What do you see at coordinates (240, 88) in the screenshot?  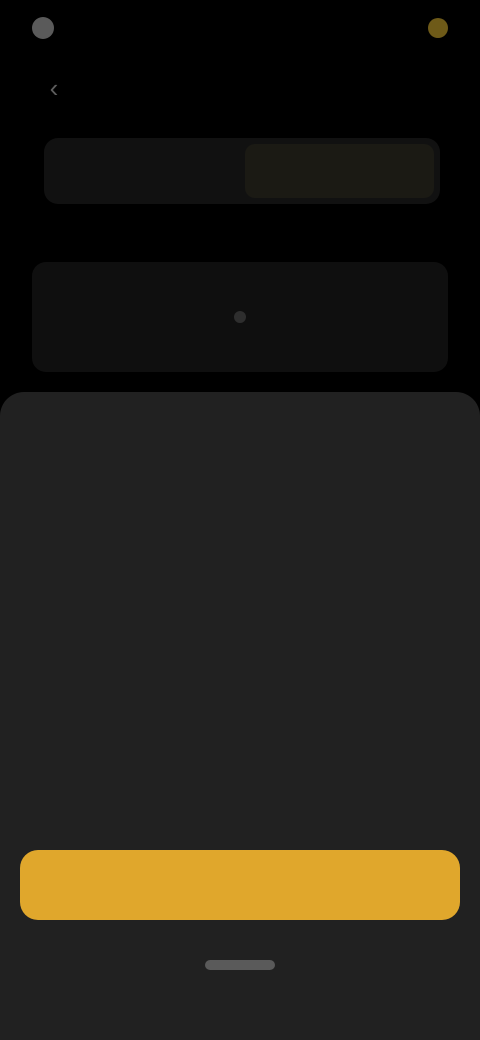 I see `nav-bar: ‹` at bounding box center [240, 88].